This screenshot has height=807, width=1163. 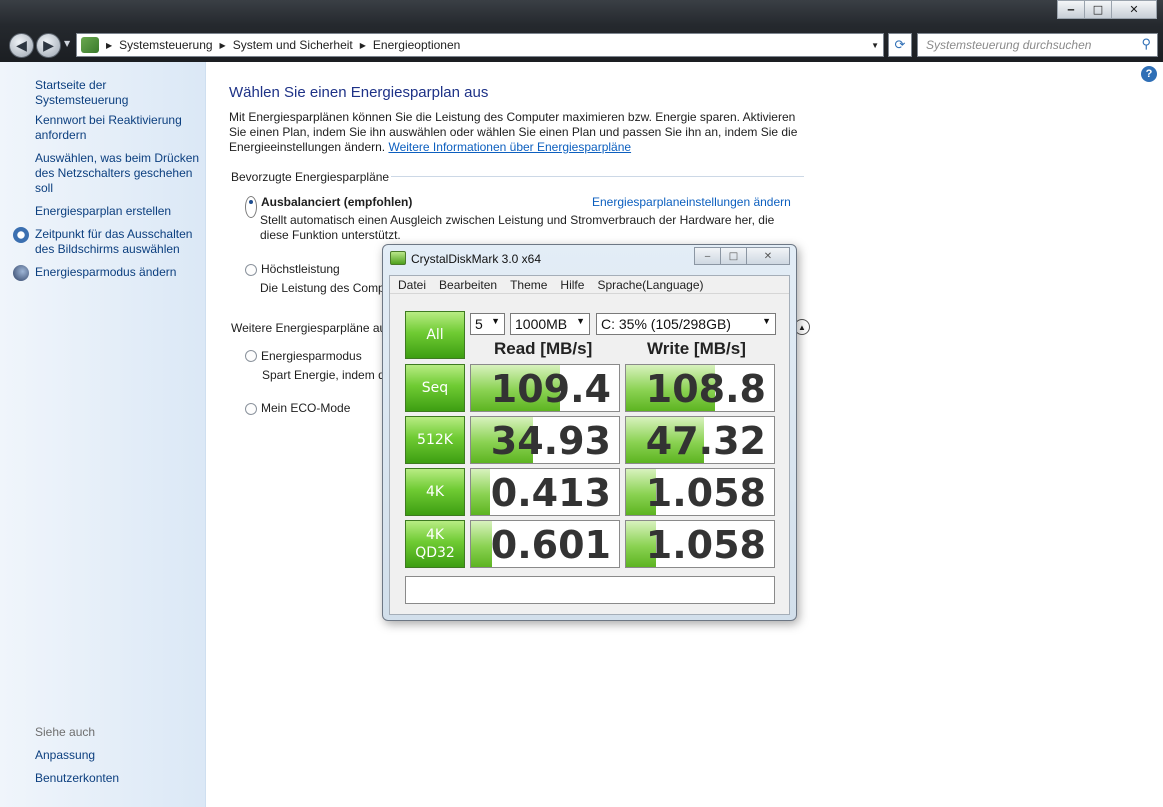 I want to click on cdm-maximize-button: □, so click(x=733, y=256).